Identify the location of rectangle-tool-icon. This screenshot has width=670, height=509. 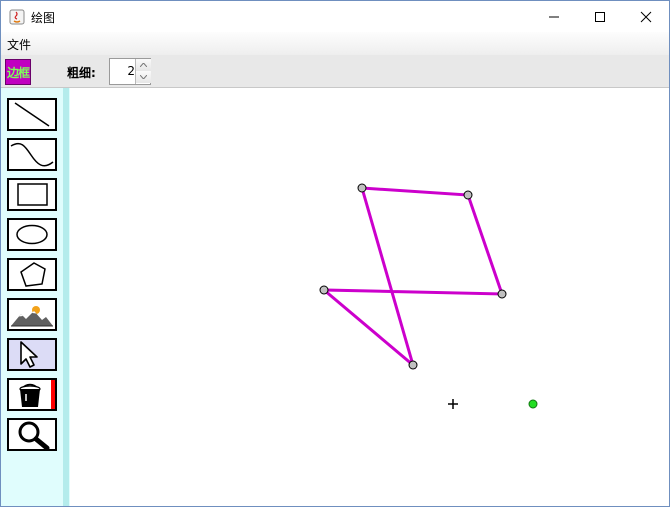
(32, 194).